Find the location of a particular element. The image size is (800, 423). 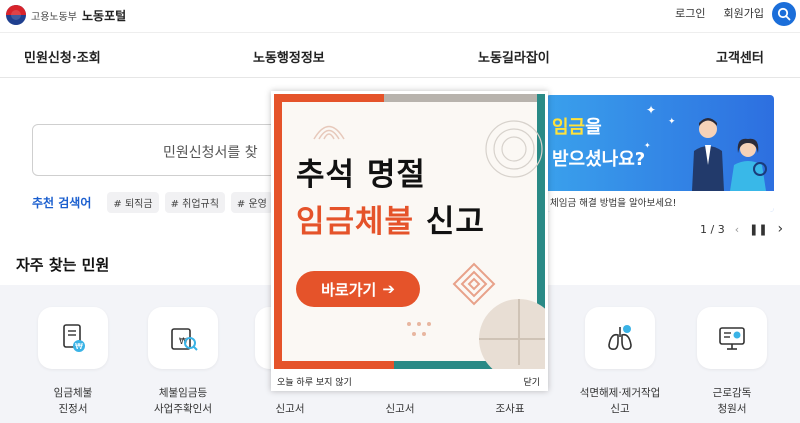

service-item-wage-complaint: ₩ 임금체불 진정서 is located at coordinates (73, 362).